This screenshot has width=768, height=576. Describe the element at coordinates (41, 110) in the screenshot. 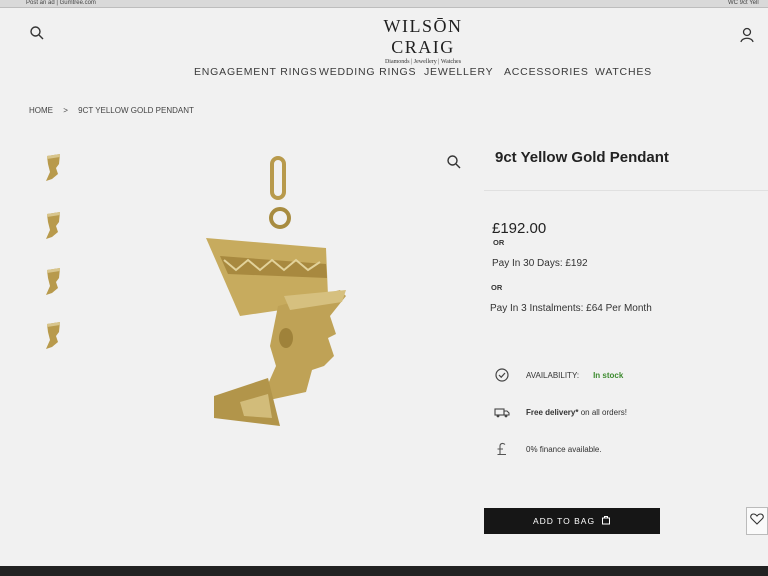

I see `breadcrumb-home: HOME` at that location.